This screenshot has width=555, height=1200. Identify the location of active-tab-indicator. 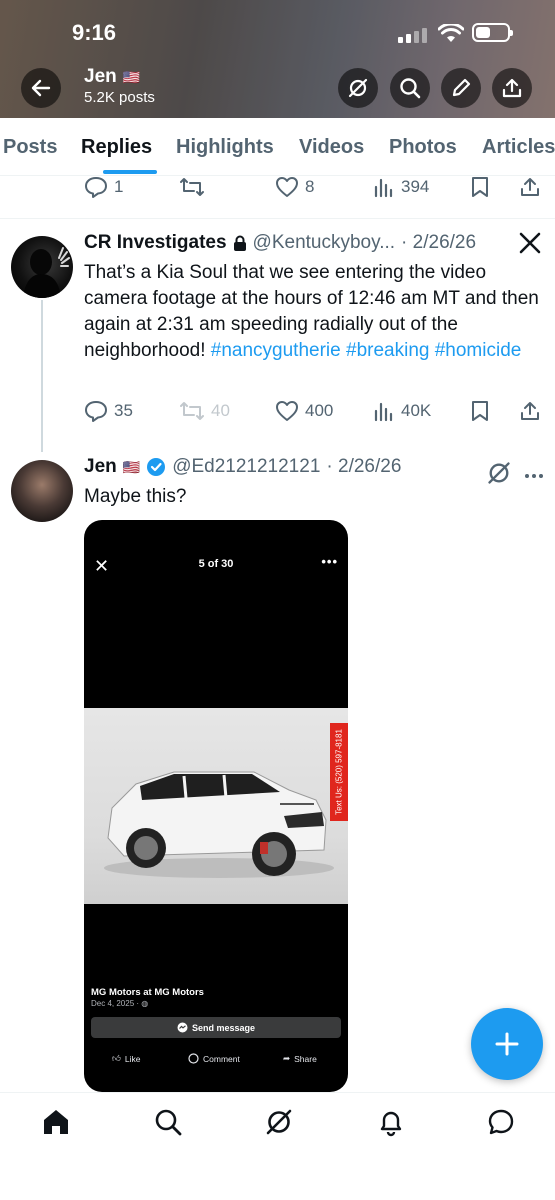
(130, 172).